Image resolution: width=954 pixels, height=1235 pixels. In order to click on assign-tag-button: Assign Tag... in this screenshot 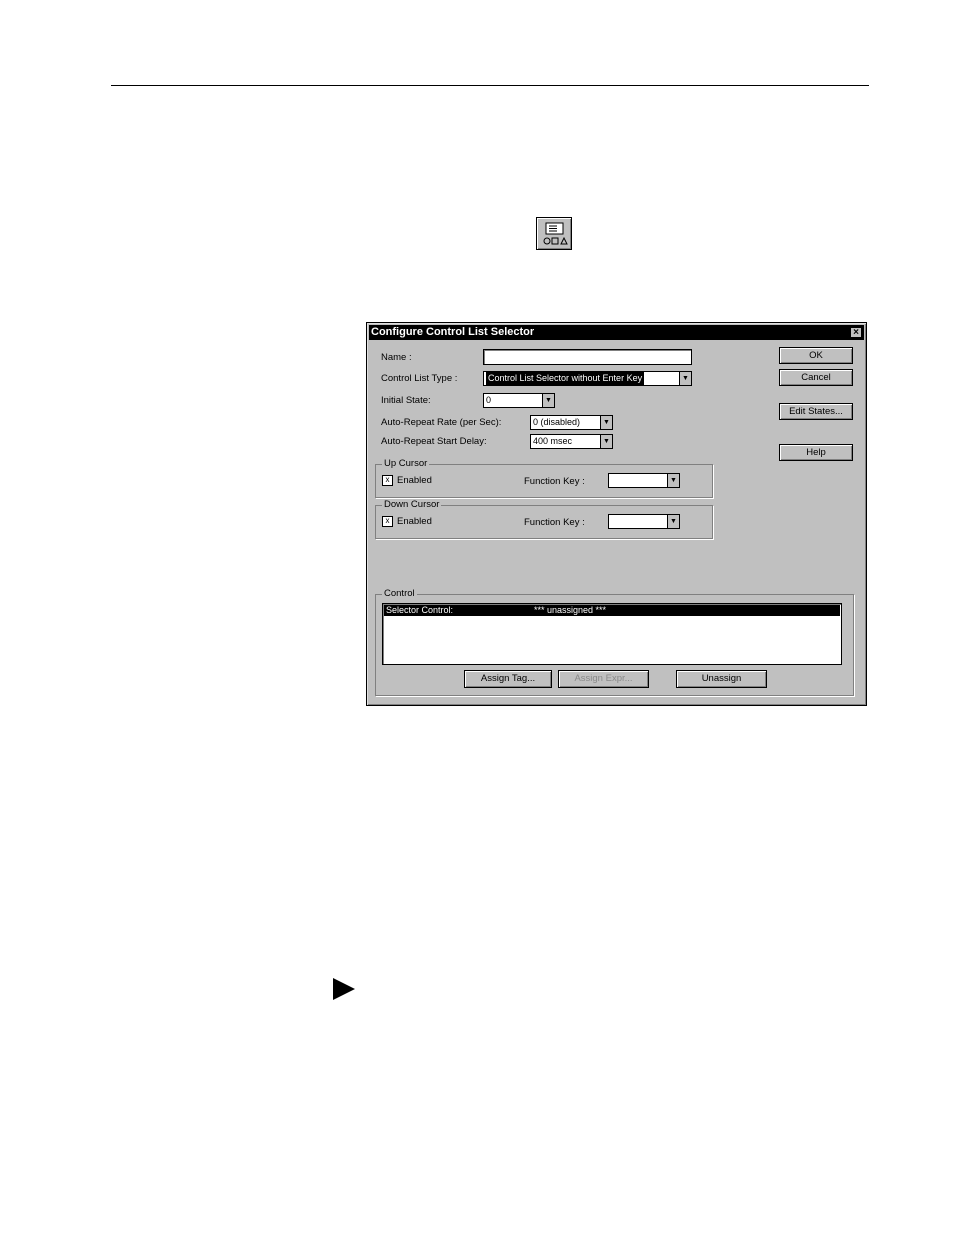, I will do `click(508, 679)`.